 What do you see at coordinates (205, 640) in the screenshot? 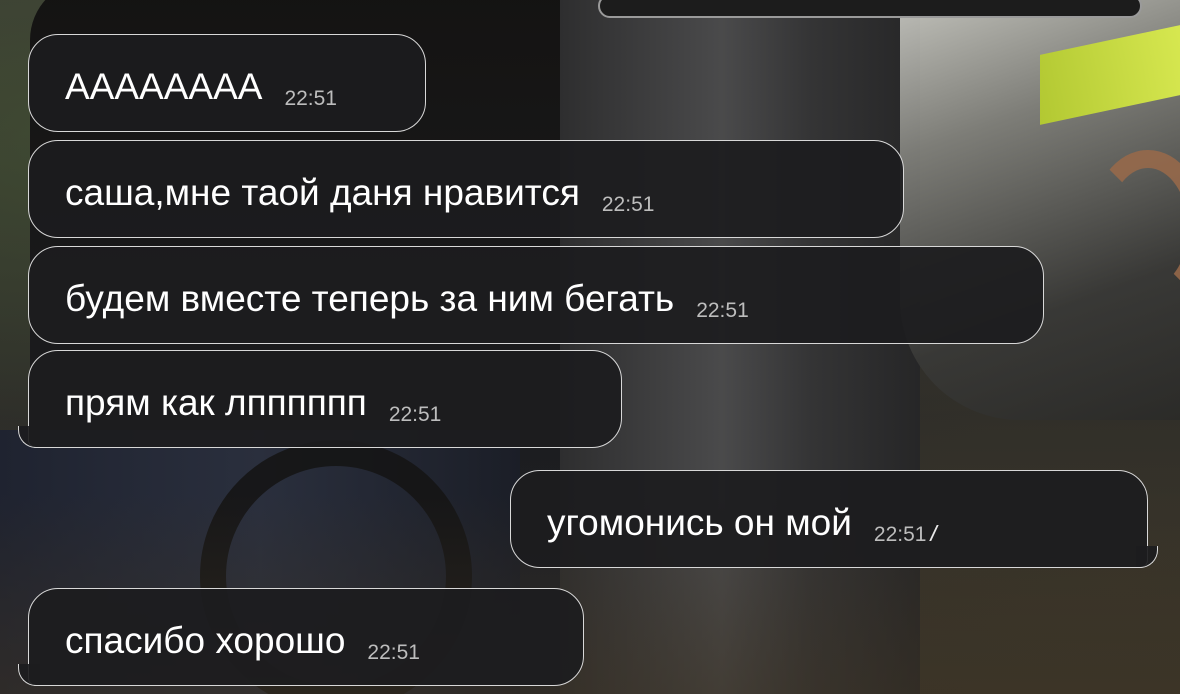
I see `message-text: спасибо хорошо` at bounding box center [205, 640].